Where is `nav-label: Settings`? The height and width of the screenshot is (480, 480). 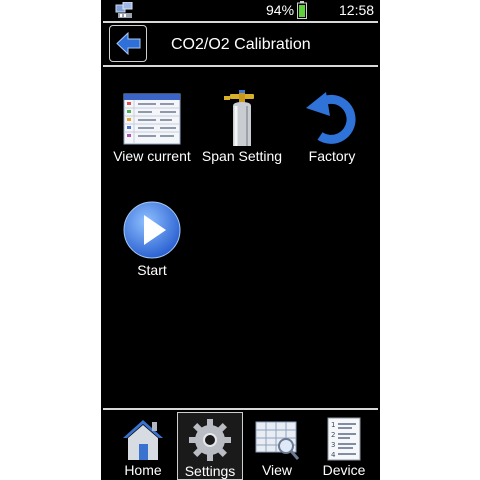
nav-label: Settings is located at coordinates (210, 471).